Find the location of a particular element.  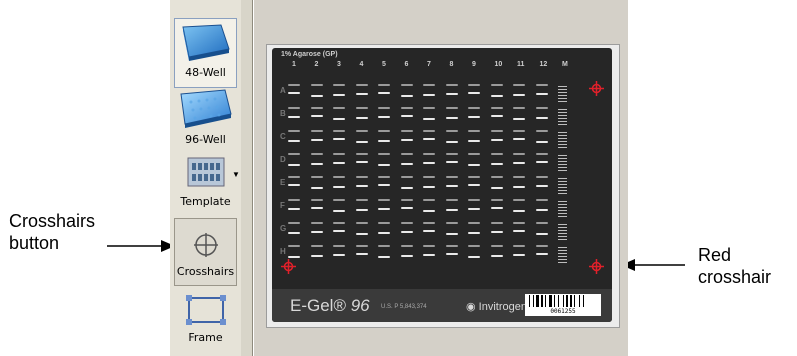

red-crosshair-bottom-left is located at coordinates (288, 266).